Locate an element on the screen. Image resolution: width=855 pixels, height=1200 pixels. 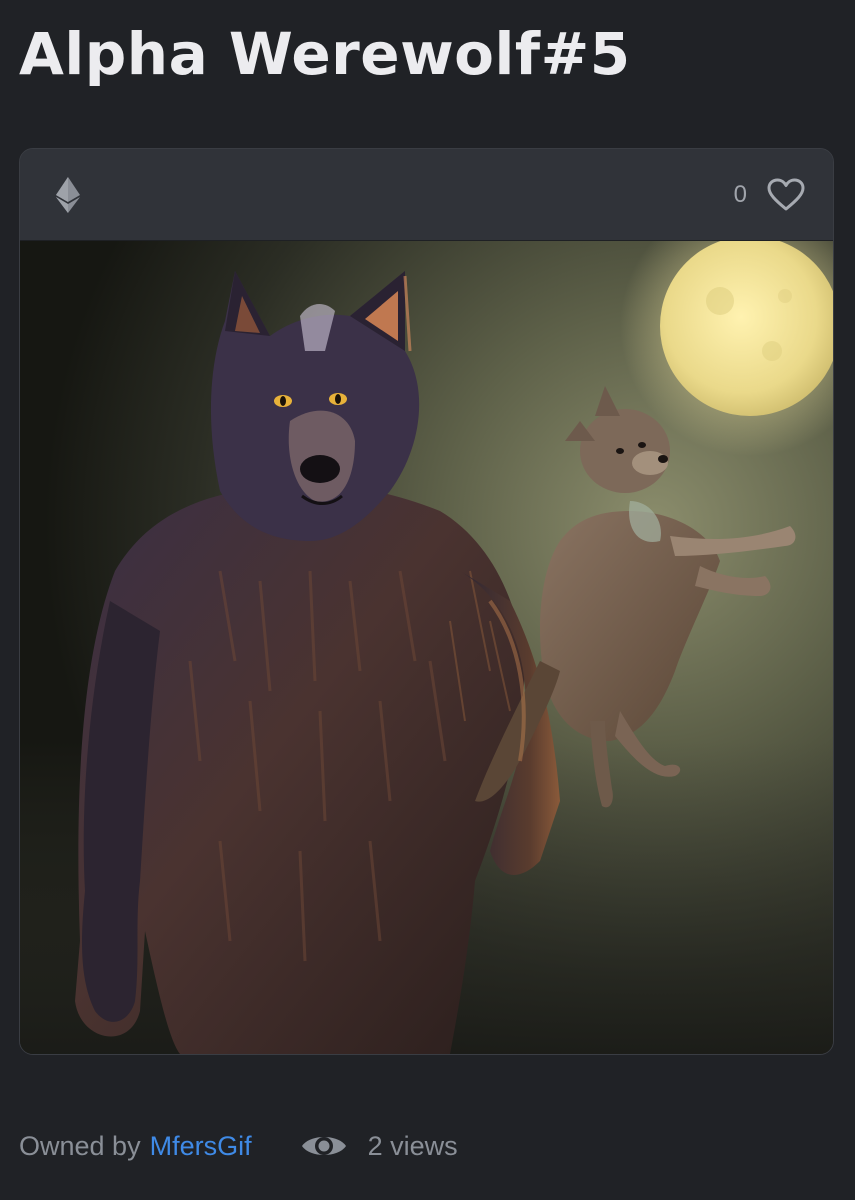
page-title: Alpha Werewolf#5 is located at coordinates (325, 54).